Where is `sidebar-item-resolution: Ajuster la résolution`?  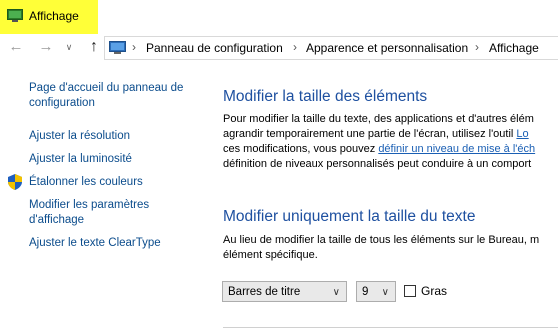
sidebar-item-resolution: Ajuster la résolution is located at coordinates (79, 136).